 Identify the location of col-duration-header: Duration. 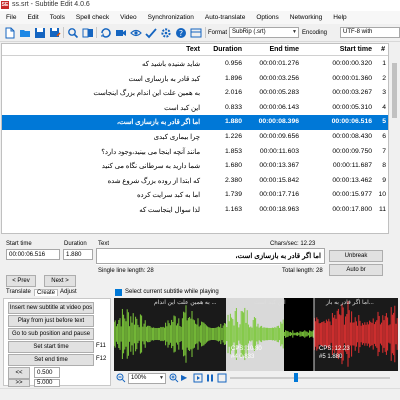
(227, 49).